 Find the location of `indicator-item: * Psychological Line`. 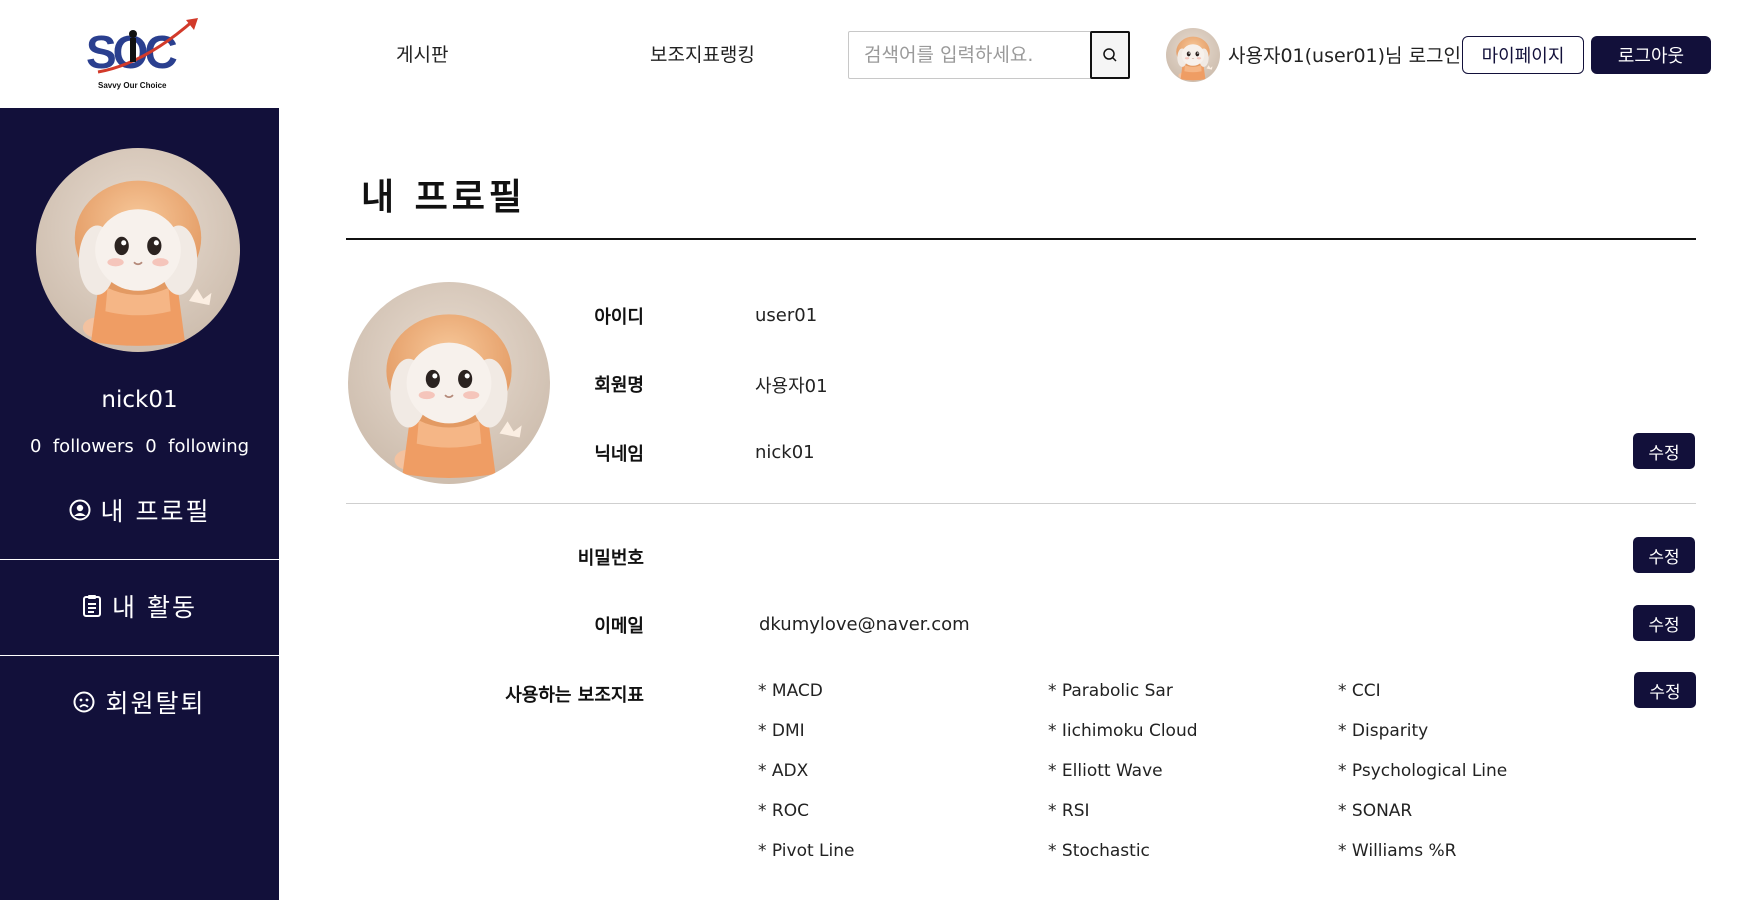

indicator-item: * Psychological Line is located at coordinates (1423, 771).